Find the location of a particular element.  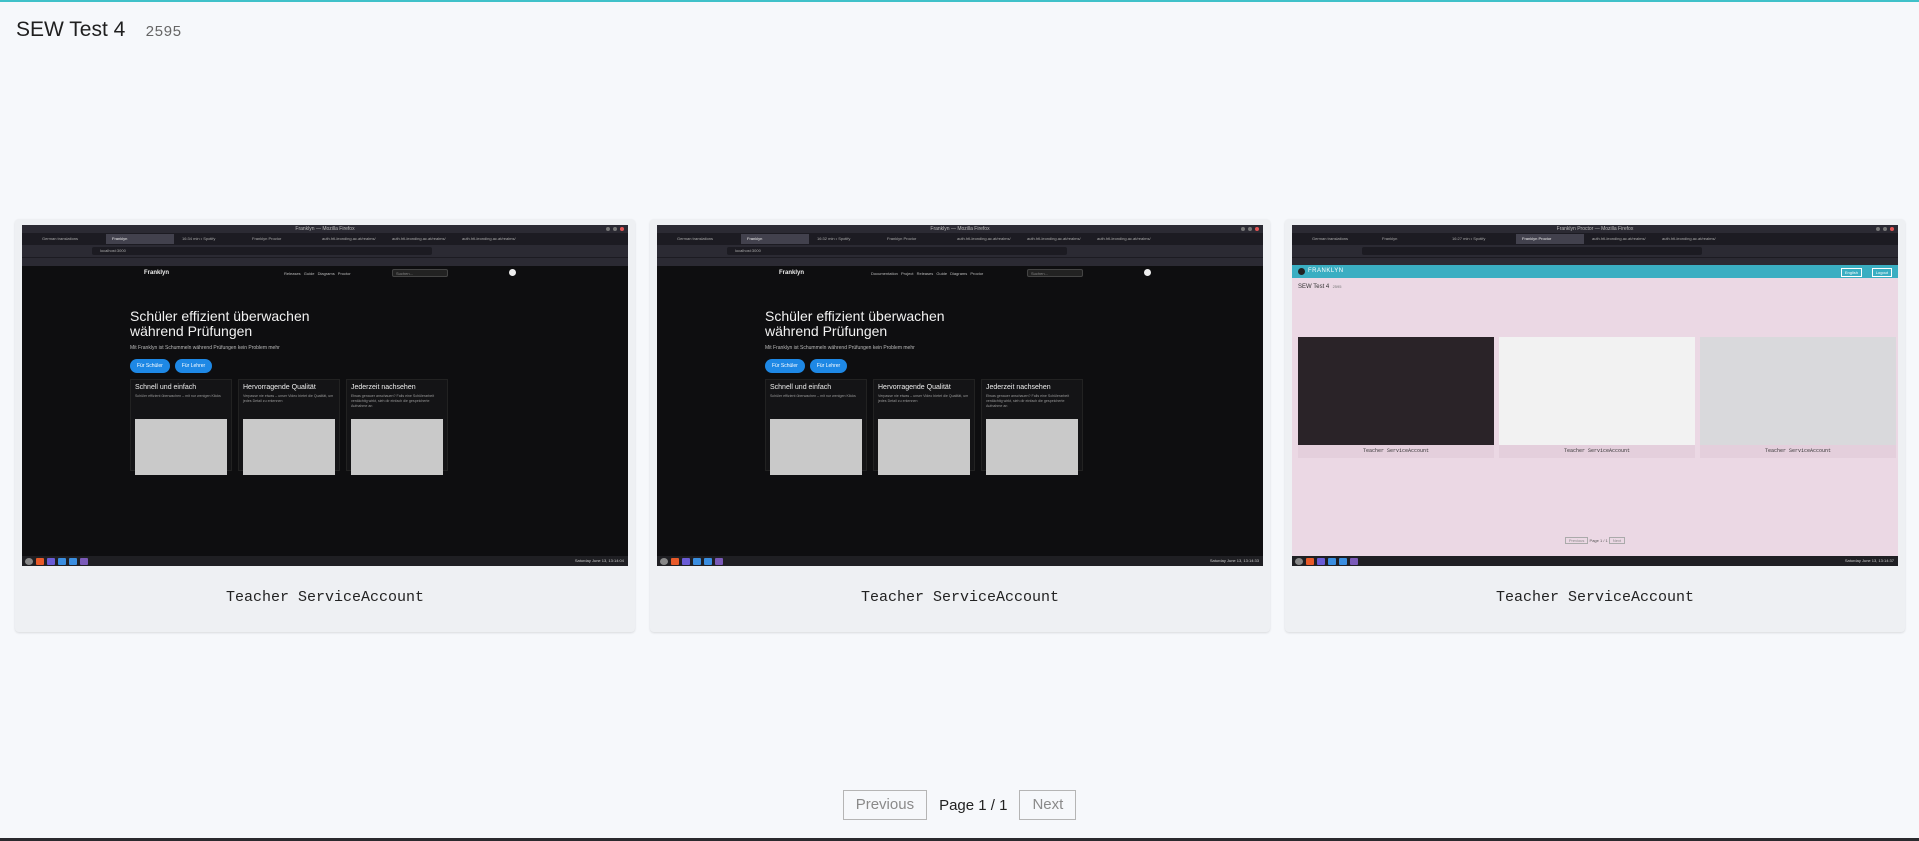

next-button: Next is located at coordinates (1048, 805).